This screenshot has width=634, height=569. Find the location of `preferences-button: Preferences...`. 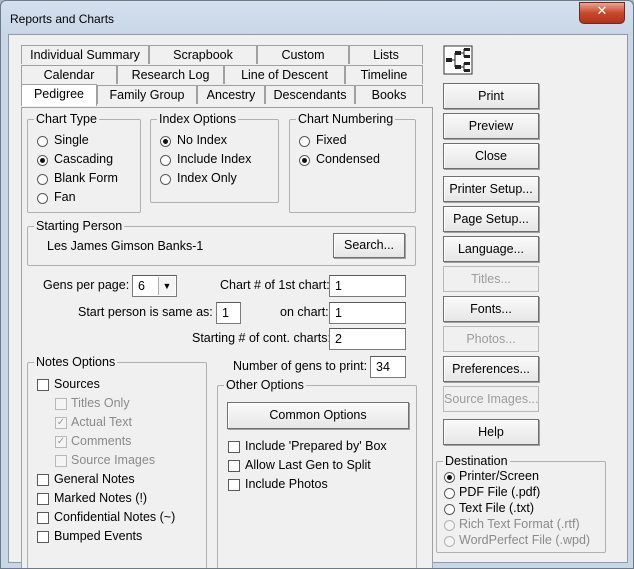

preferences-button: Preferences... is located at coordinates (491, 369).